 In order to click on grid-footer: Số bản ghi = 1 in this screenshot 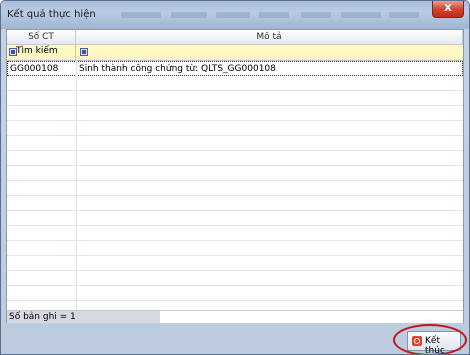, I will do `click(235, 316)`.